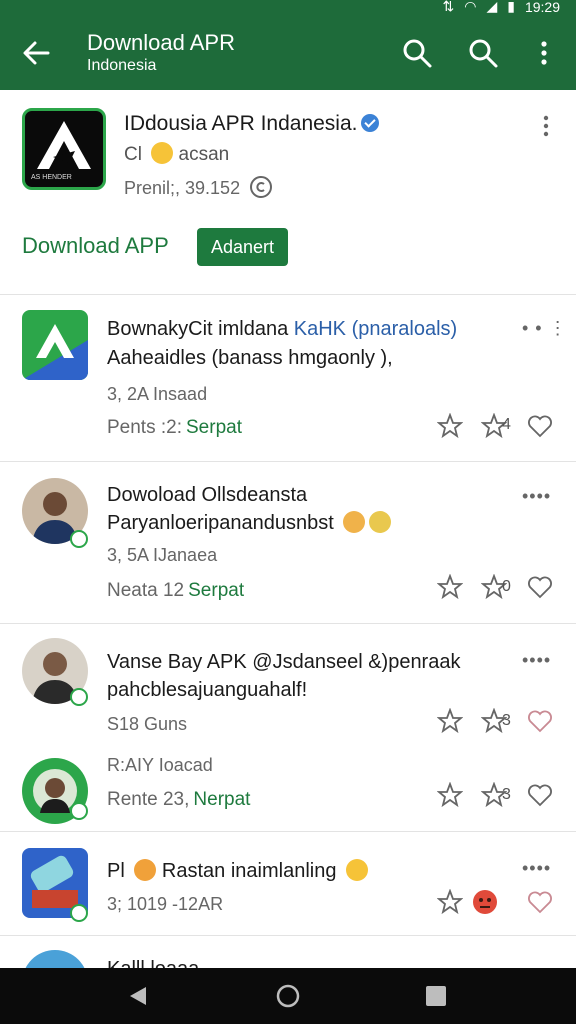 Image resolution: width=576 pixels, height=1024 pixels. What do you see at coordinates (144, 427) in the screenshot?
I see `item-stat-label: Pents :2:` at bounding box center [144, 427].